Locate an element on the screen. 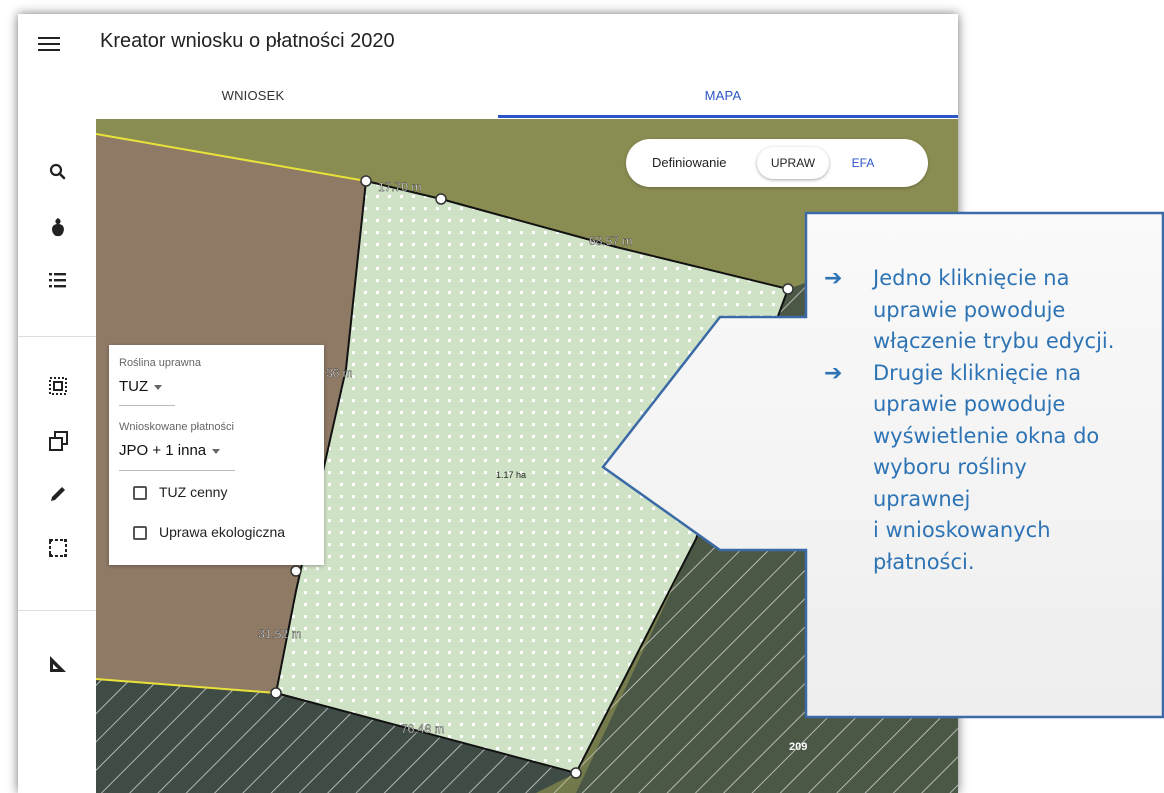 This screenshot has width=1164, height=793. top-bar: Kreator wniosku o płatności 2020 is located at coordinates (488, 44).